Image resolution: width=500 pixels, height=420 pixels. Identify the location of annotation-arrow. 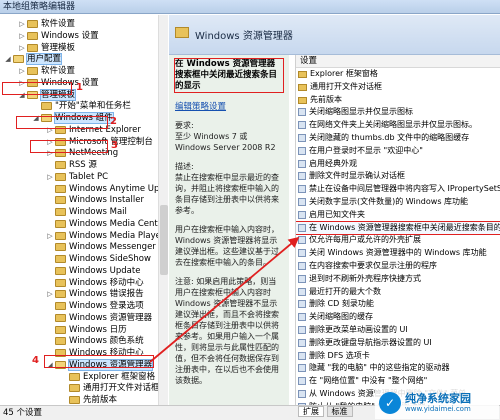
(224, 299).